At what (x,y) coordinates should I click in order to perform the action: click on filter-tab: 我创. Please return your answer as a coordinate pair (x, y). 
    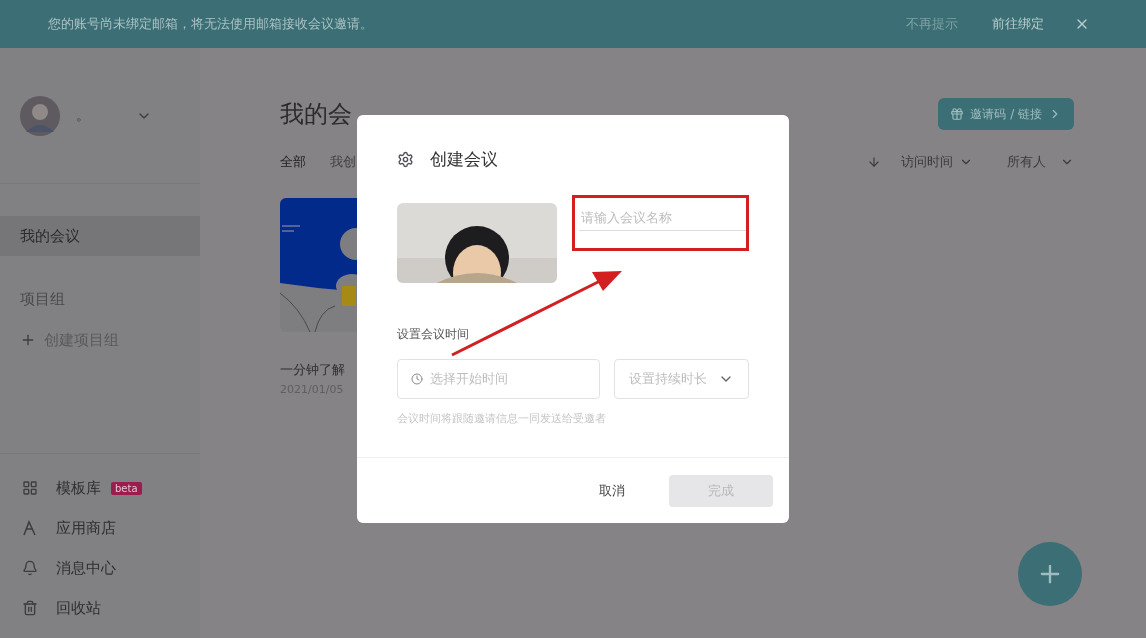
    Looking at the image, I should click on (343, 162).